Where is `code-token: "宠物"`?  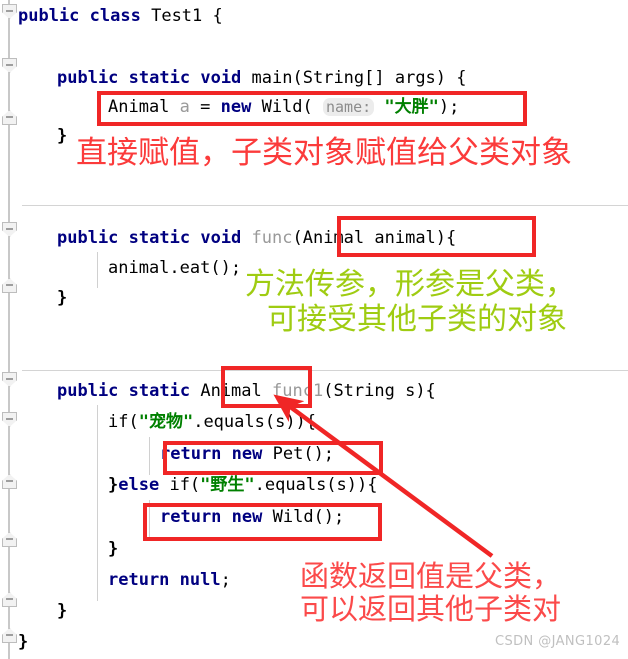
code-token: "宠物" is located at coordinates (166, 422).